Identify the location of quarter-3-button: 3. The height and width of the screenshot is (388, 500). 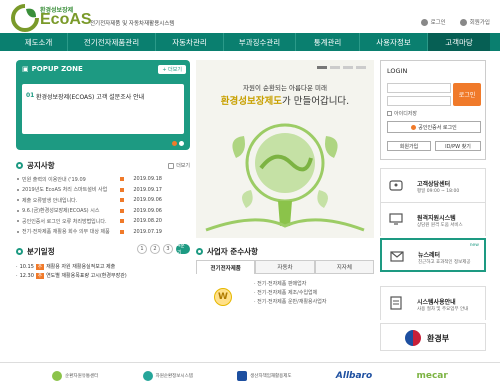
(168, 249).